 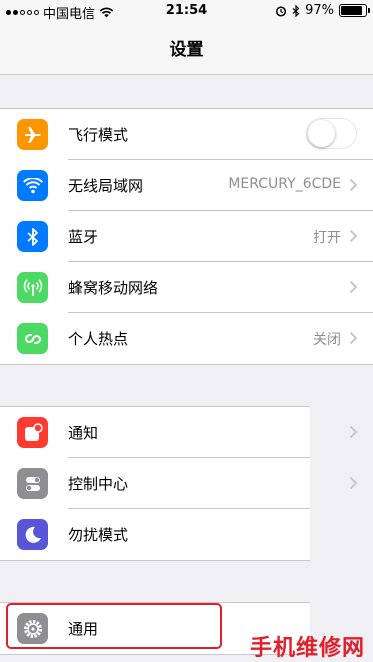 What do you see at coordinates (186, 338) in the screenshot?
I see `row-personal-hotspot: 个人热点 关闭` at bounding box center [186, 338].